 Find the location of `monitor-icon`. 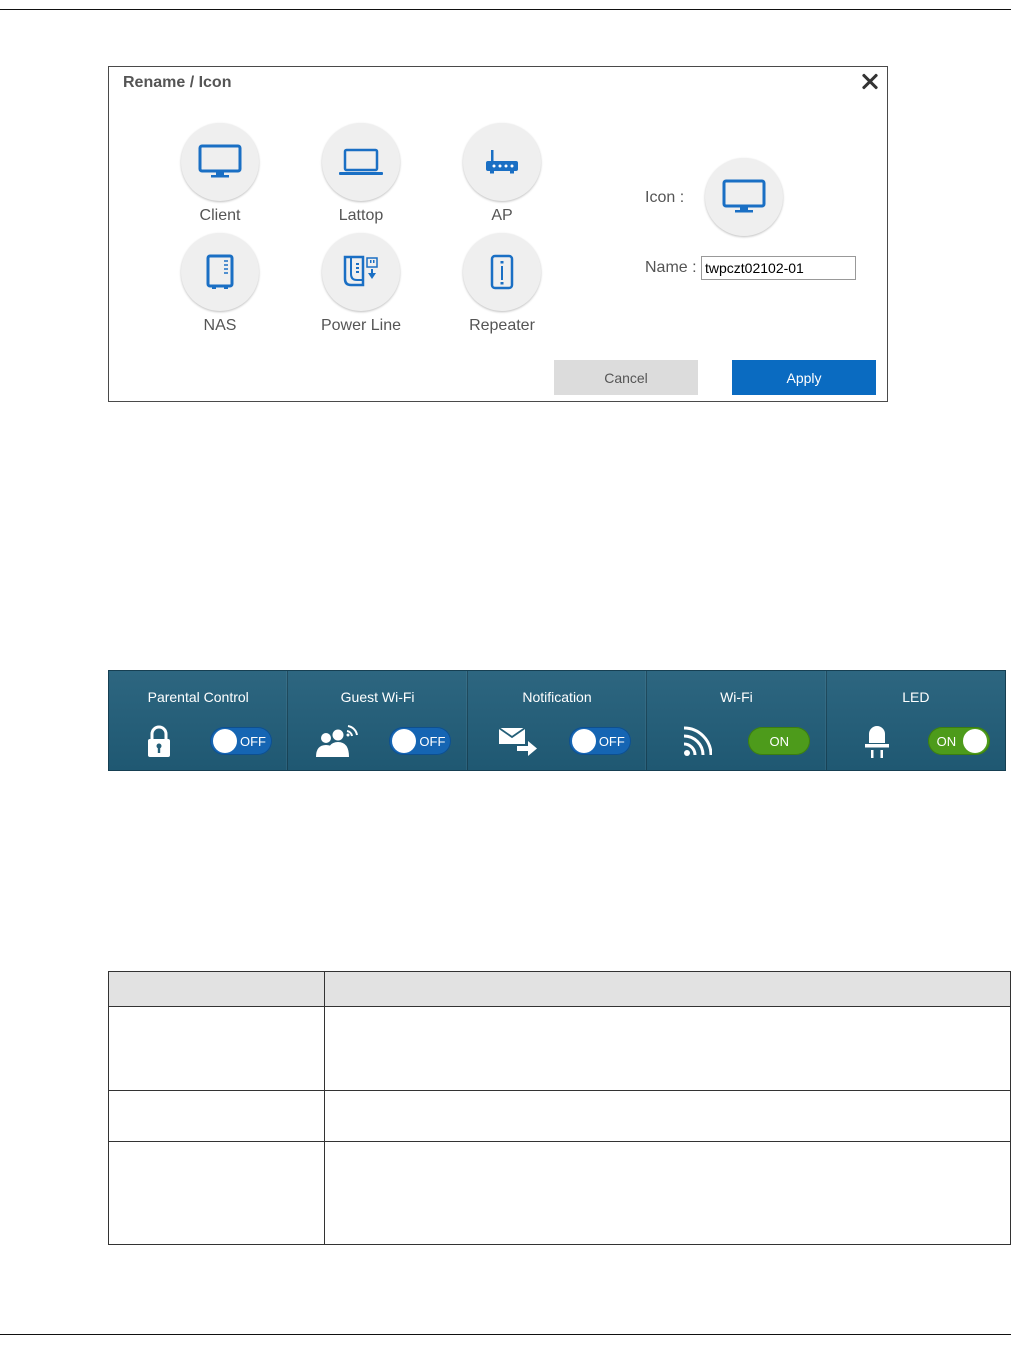

monitor-icon is located at coordinates (220, 162).